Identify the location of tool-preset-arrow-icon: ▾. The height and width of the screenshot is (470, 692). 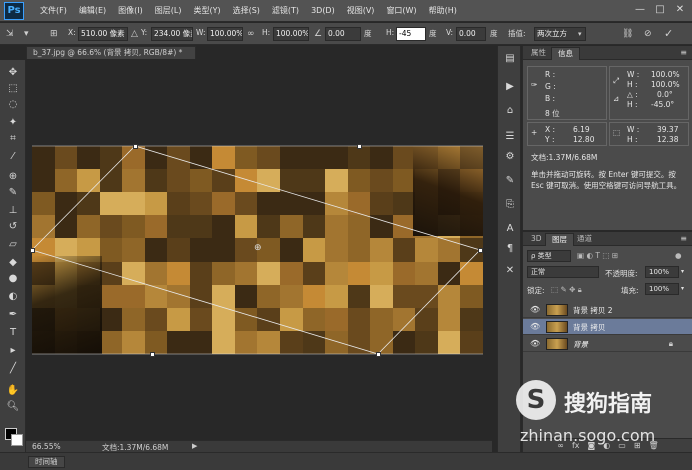
(26, 34).